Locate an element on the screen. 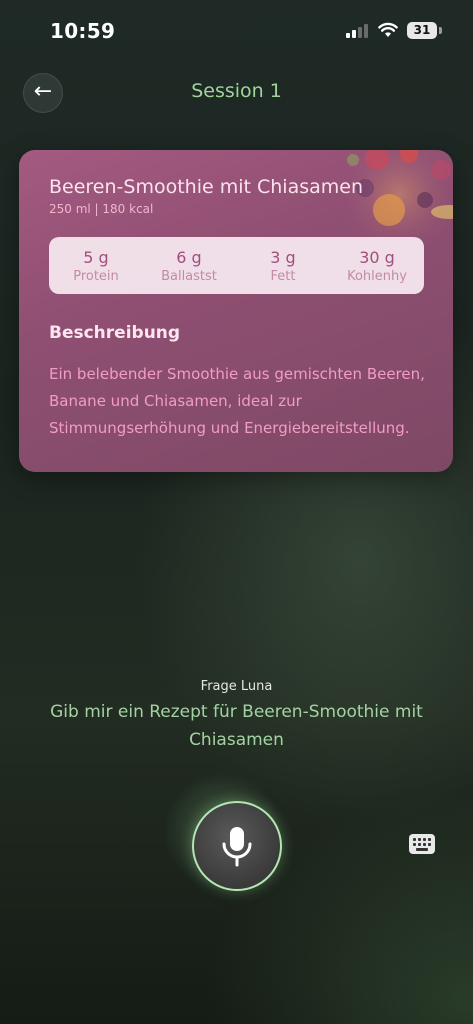 The image size is (473, 1024). nutrient-value: 30 g is located at coordinates (377, 257).